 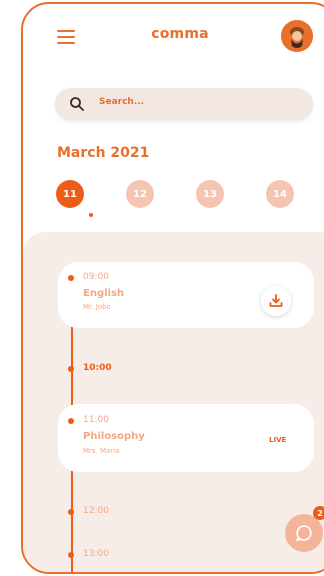 What do you see at coordinates (96, 511) in the screenshot?
I see `slot-time: 12:00` at bounding box center [96, 511].